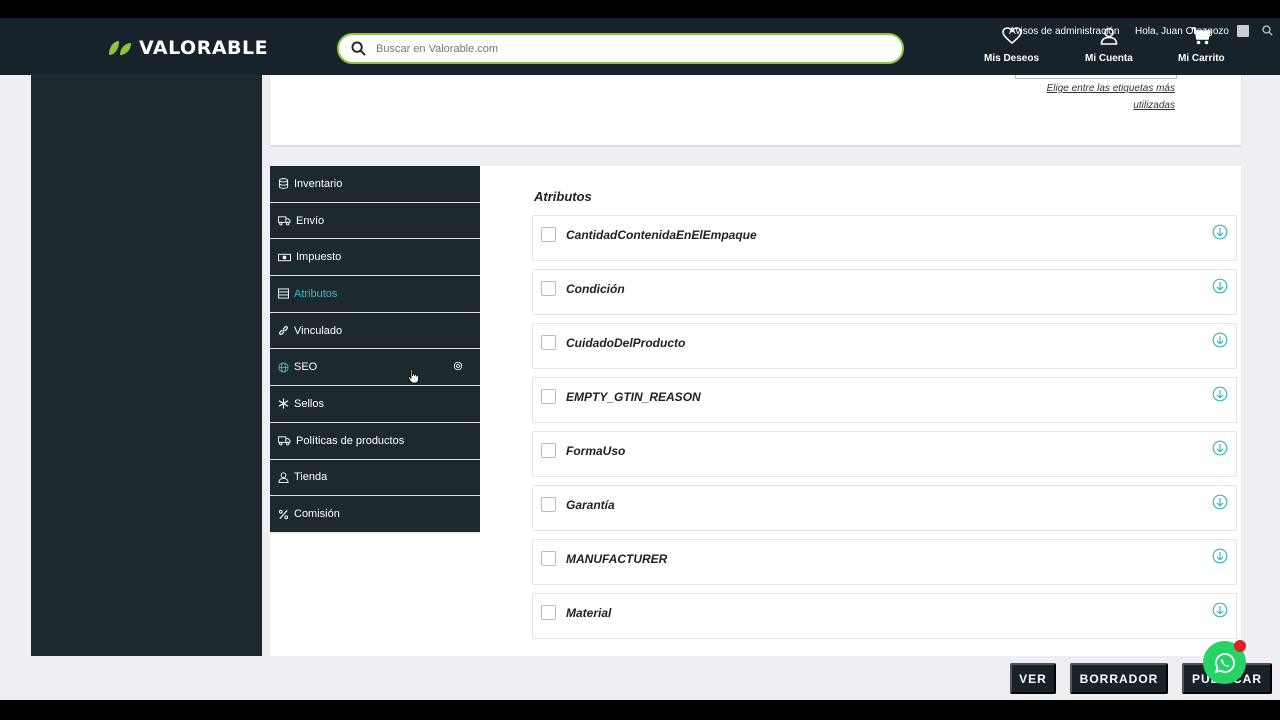 This screenshot has height=720, width=1280. Describe the element at coordinates (350, 440) in the screenshot. I see `tab-label: Políticas de productos` at that location.